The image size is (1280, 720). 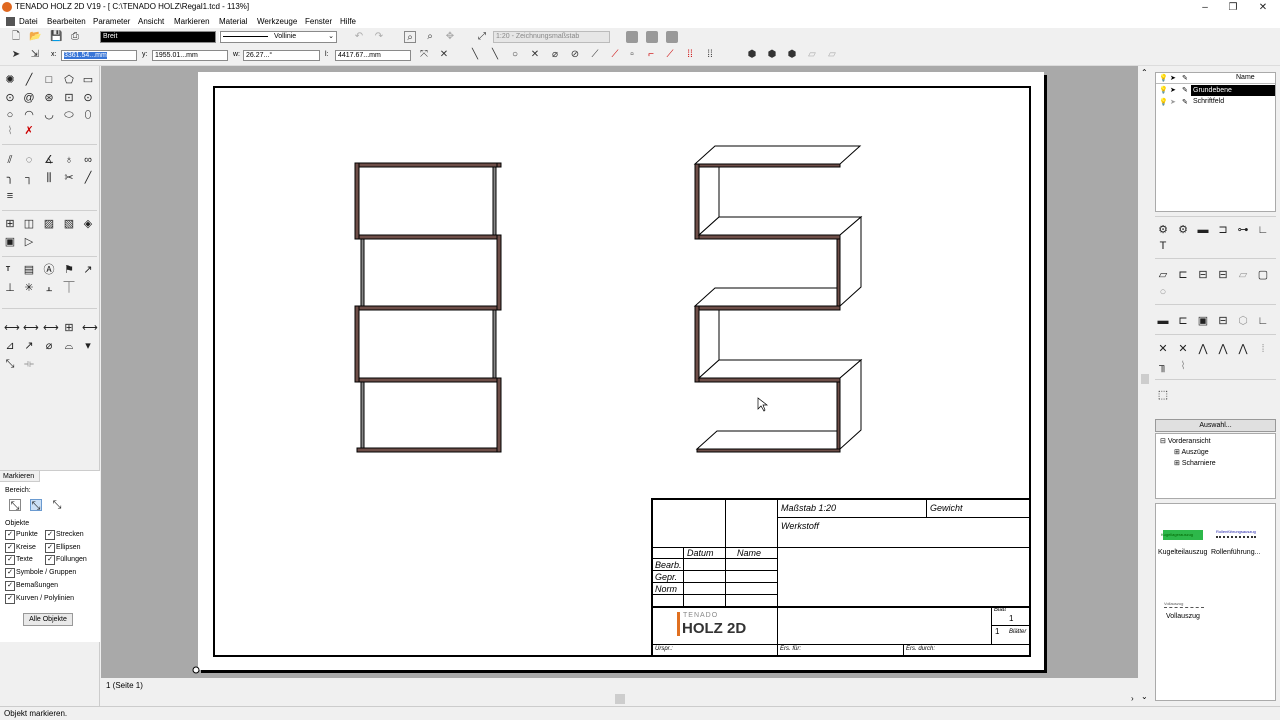 I want to click on scale-icon: ⤢, so click(x=482, y=37).